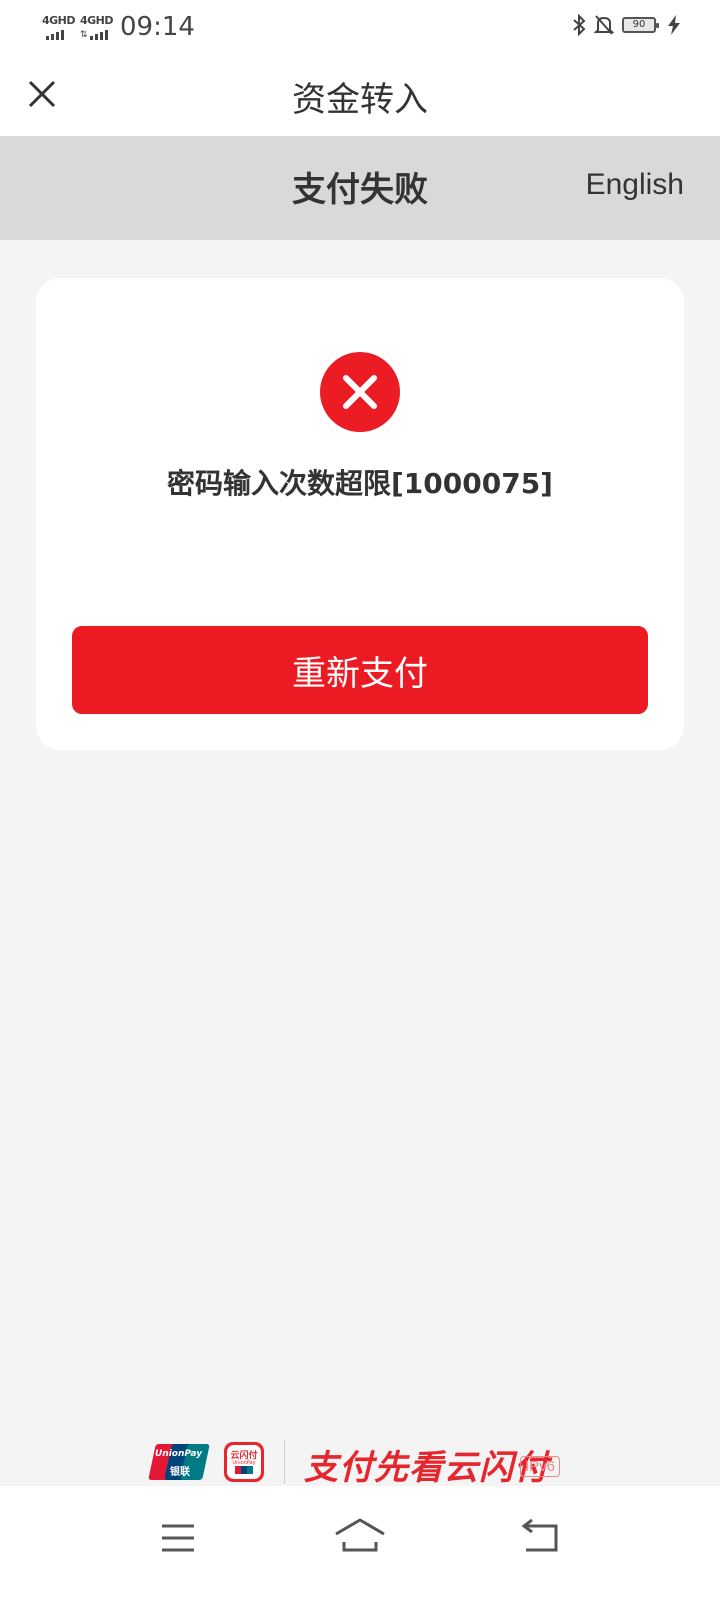 This screenshot has height=1600, width=720. I want to click on menu-button, so click(178, 1537).